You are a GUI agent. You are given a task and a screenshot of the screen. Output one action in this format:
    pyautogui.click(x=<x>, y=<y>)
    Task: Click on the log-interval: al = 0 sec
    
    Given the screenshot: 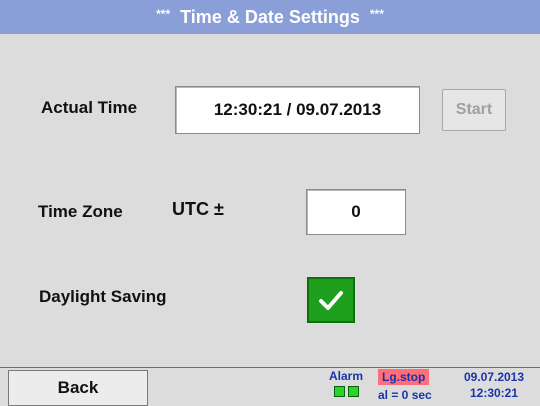 What is the action you would take?
    pyautogui.click(x=405, y=395)
    